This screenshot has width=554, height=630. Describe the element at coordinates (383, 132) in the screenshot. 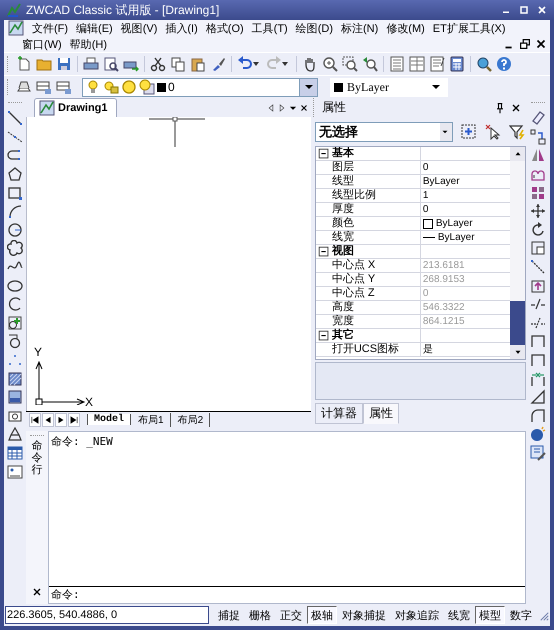

I see `selection-dropdown: 无选择` at that location.